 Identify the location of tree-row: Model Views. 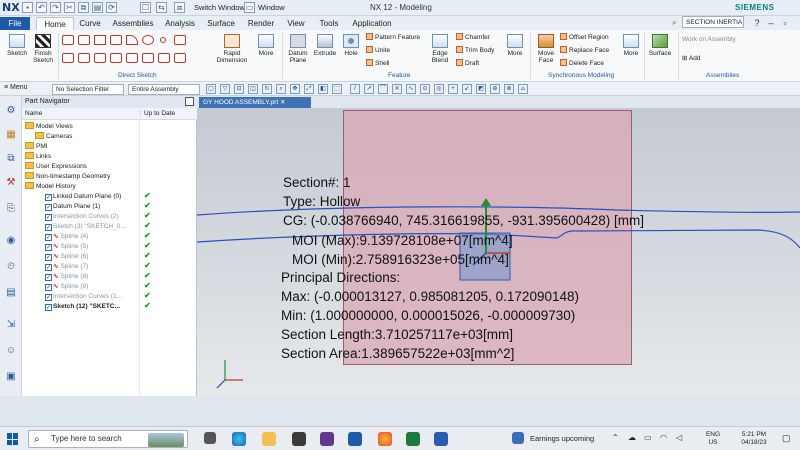
(109, 127).